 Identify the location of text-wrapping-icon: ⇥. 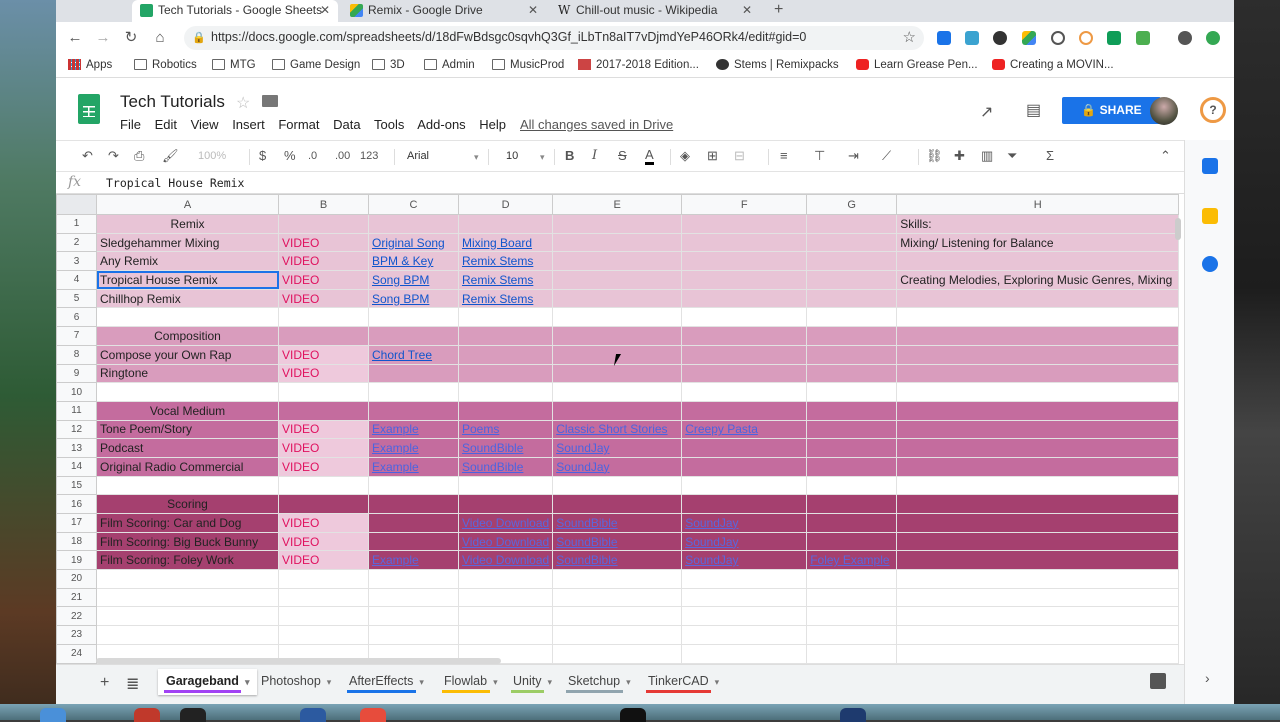
(853, 156).